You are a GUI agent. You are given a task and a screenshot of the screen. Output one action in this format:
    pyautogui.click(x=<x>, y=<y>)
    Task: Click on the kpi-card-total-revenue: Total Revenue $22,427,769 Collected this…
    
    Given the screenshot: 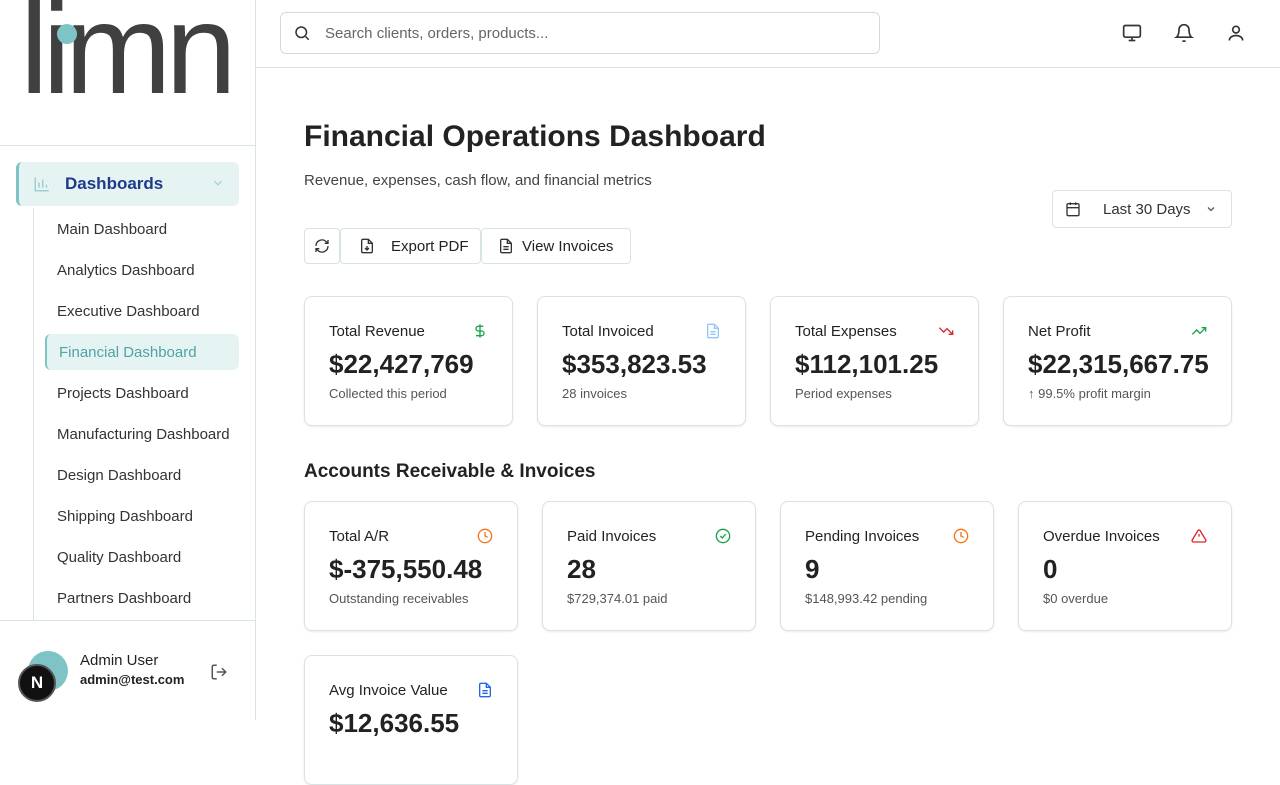 What is the action you would take?
    pyautogui.click(x=408, y=361)
    